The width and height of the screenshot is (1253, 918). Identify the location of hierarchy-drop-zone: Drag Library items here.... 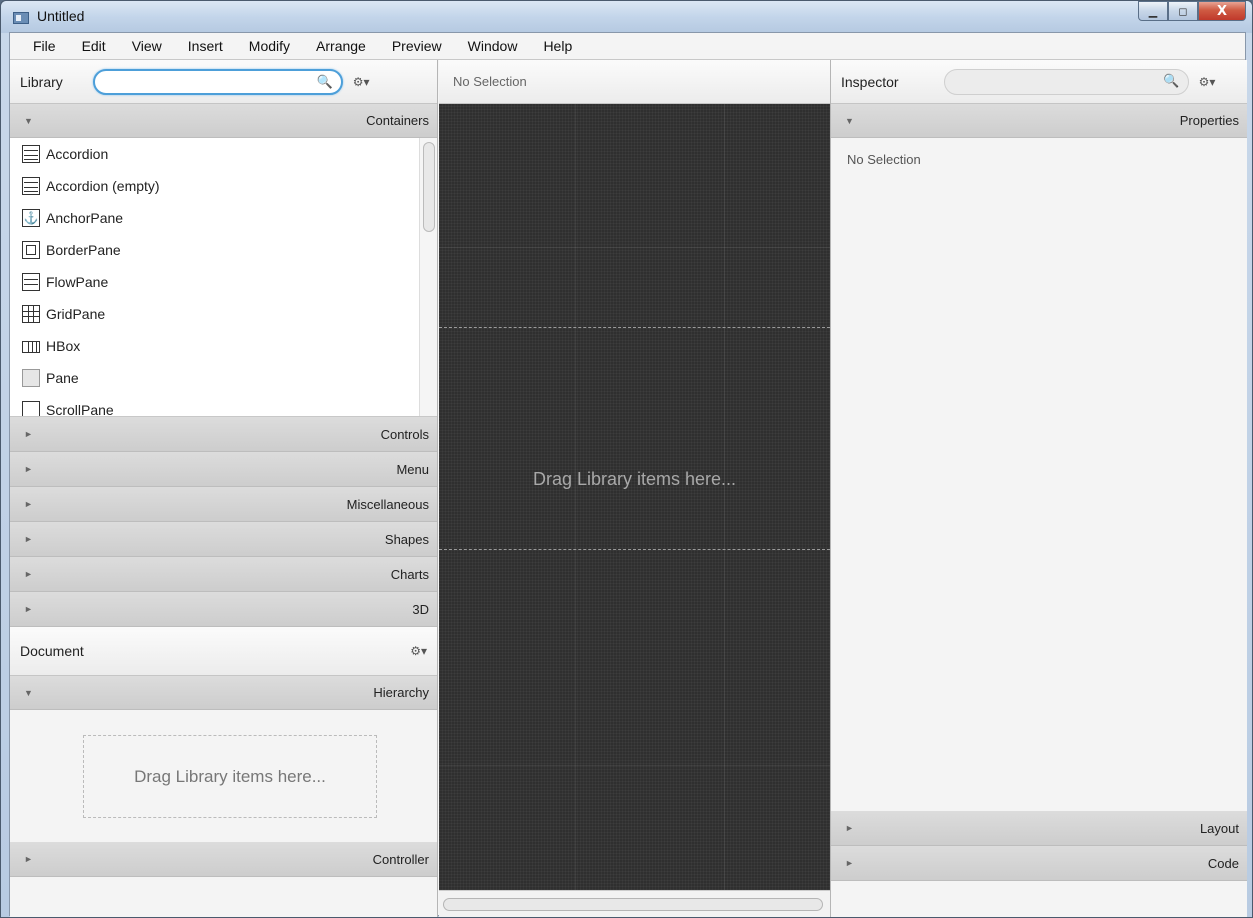
(230, 776).